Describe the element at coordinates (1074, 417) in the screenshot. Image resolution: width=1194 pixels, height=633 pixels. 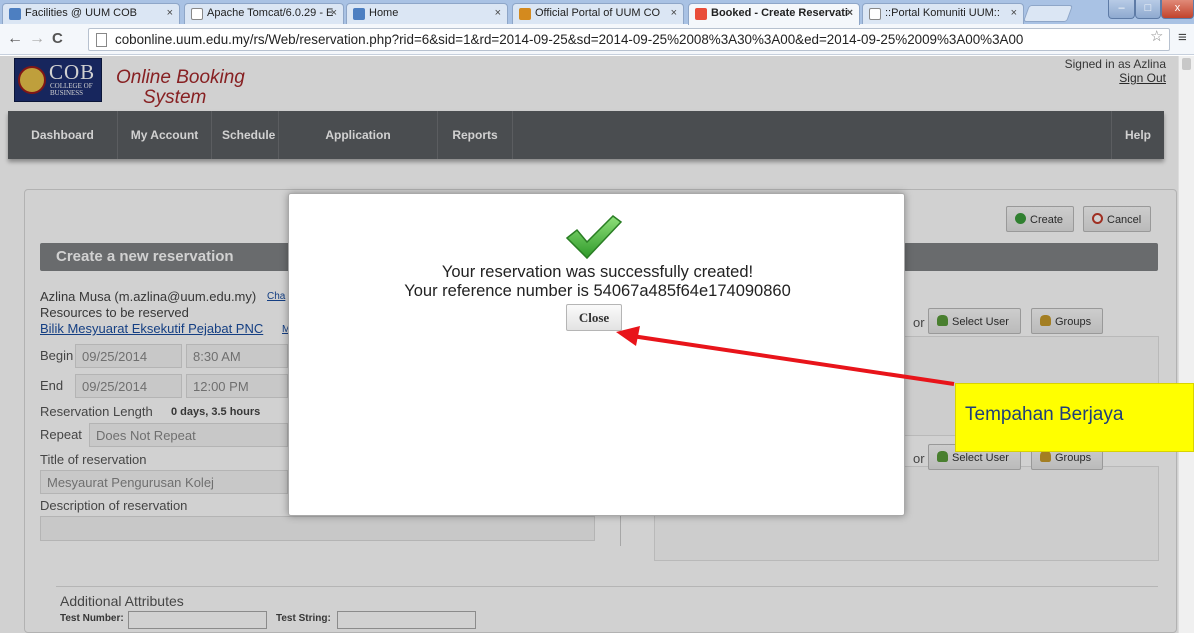
I see `annotation-callout: Tempahan Berjaya` at that location.